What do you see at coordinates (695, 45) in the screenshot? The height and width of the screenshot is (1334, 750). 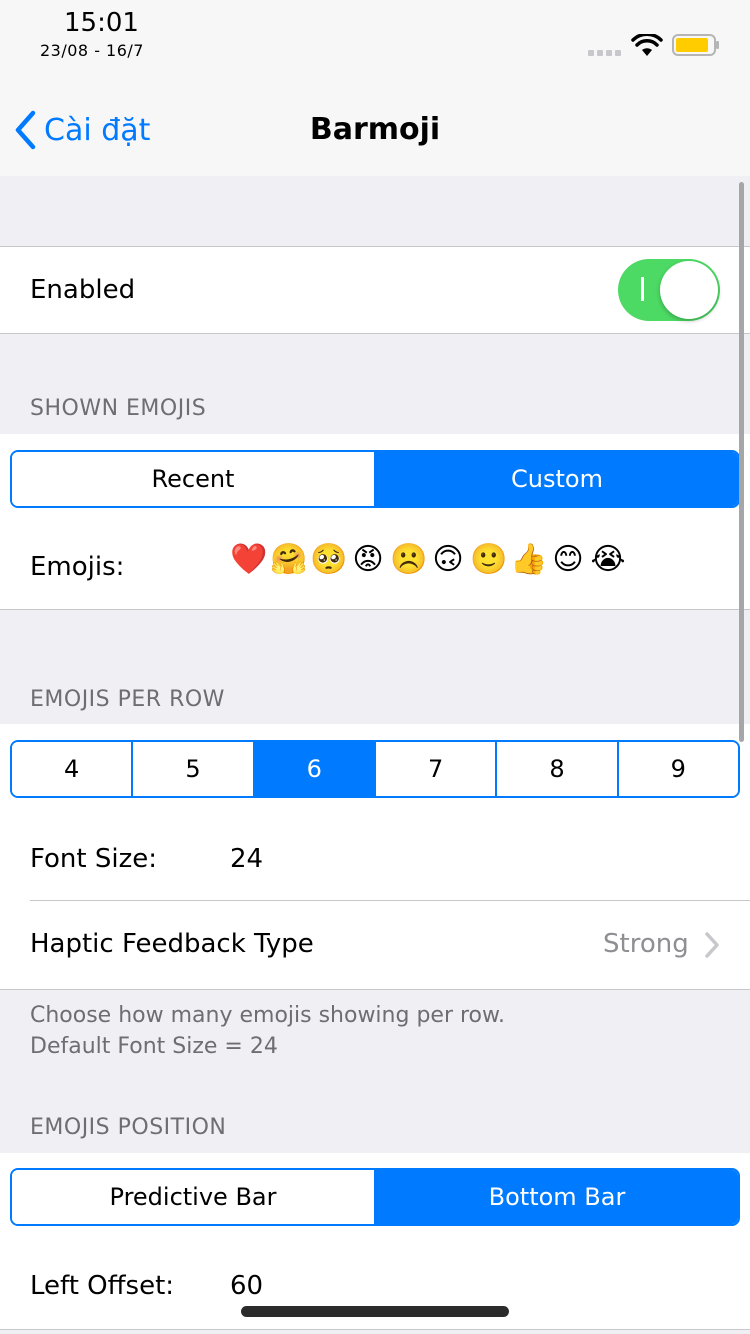 I see `battery-icon` at bounding box center [695, 45].